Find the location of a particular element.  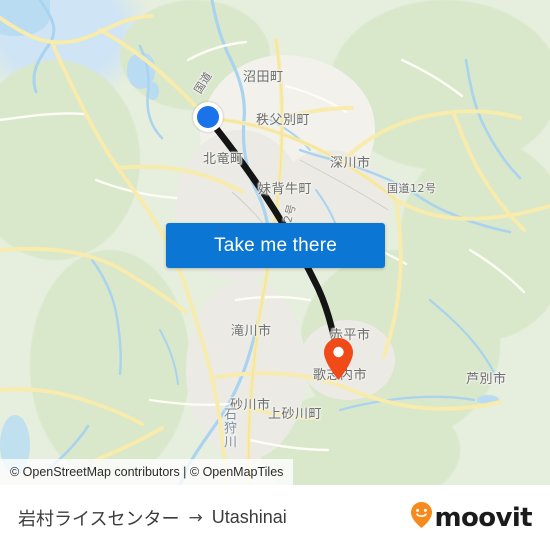

trip-summary: 岩村ライスセンター → Utashinai is located at coordinates (152, 518).